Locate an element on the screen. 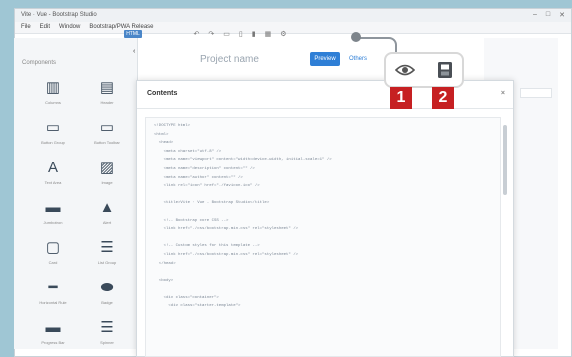 This screenshot has width=572, height=357. component-item: ▭ Button Group is located at coordinates (53, 135).